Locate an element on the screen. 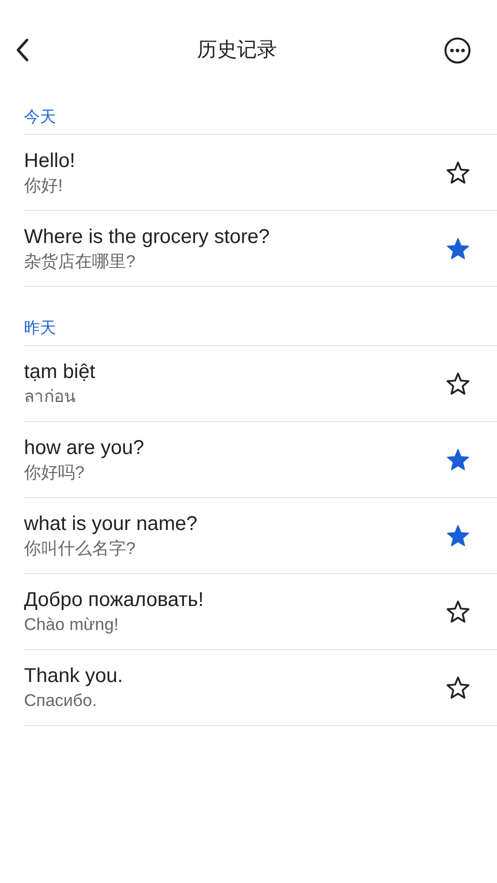 This screenshot has height=883, width=497. source-text: Hello! is located at coordinates (50, 161).